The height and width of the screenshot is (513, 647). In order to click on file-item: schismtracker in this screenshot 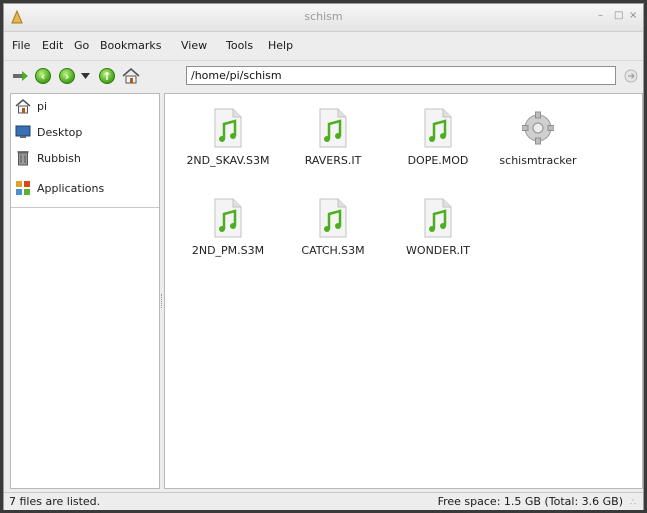, I will do `click(538, 138)`.